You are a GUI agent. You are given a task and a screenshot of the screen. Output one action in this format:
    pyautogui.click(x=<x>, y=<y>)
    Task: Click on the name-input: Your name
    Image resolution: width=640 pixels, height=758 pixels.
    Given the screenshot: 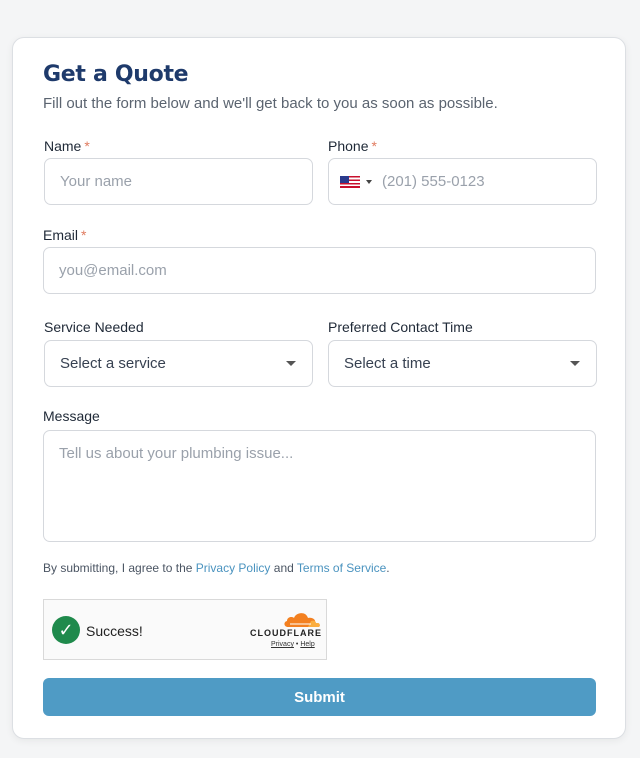 What is the action you would take?
    pyautogui.click(x=178, y=181)
    